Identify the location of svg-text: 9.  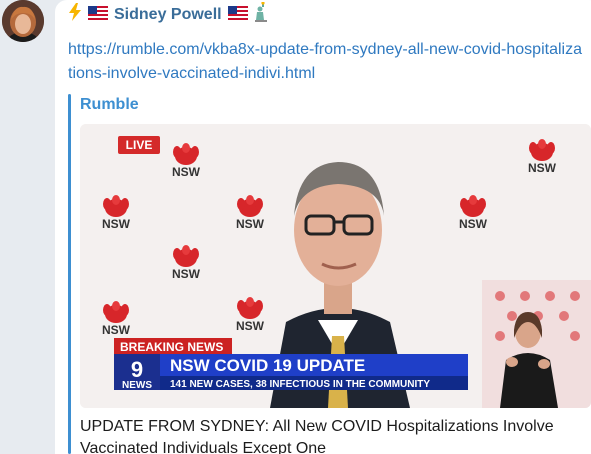
(137, 369).